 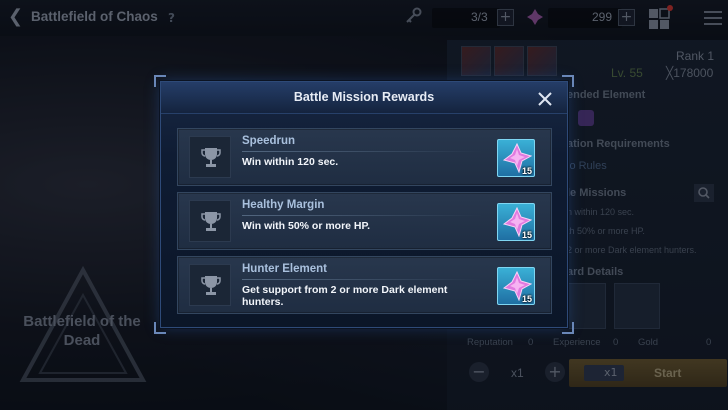 What do you see at coordinates (284, 269) in the screenshot?
I see `mission-title: Hunter Element` at bounding box center [284, 269].